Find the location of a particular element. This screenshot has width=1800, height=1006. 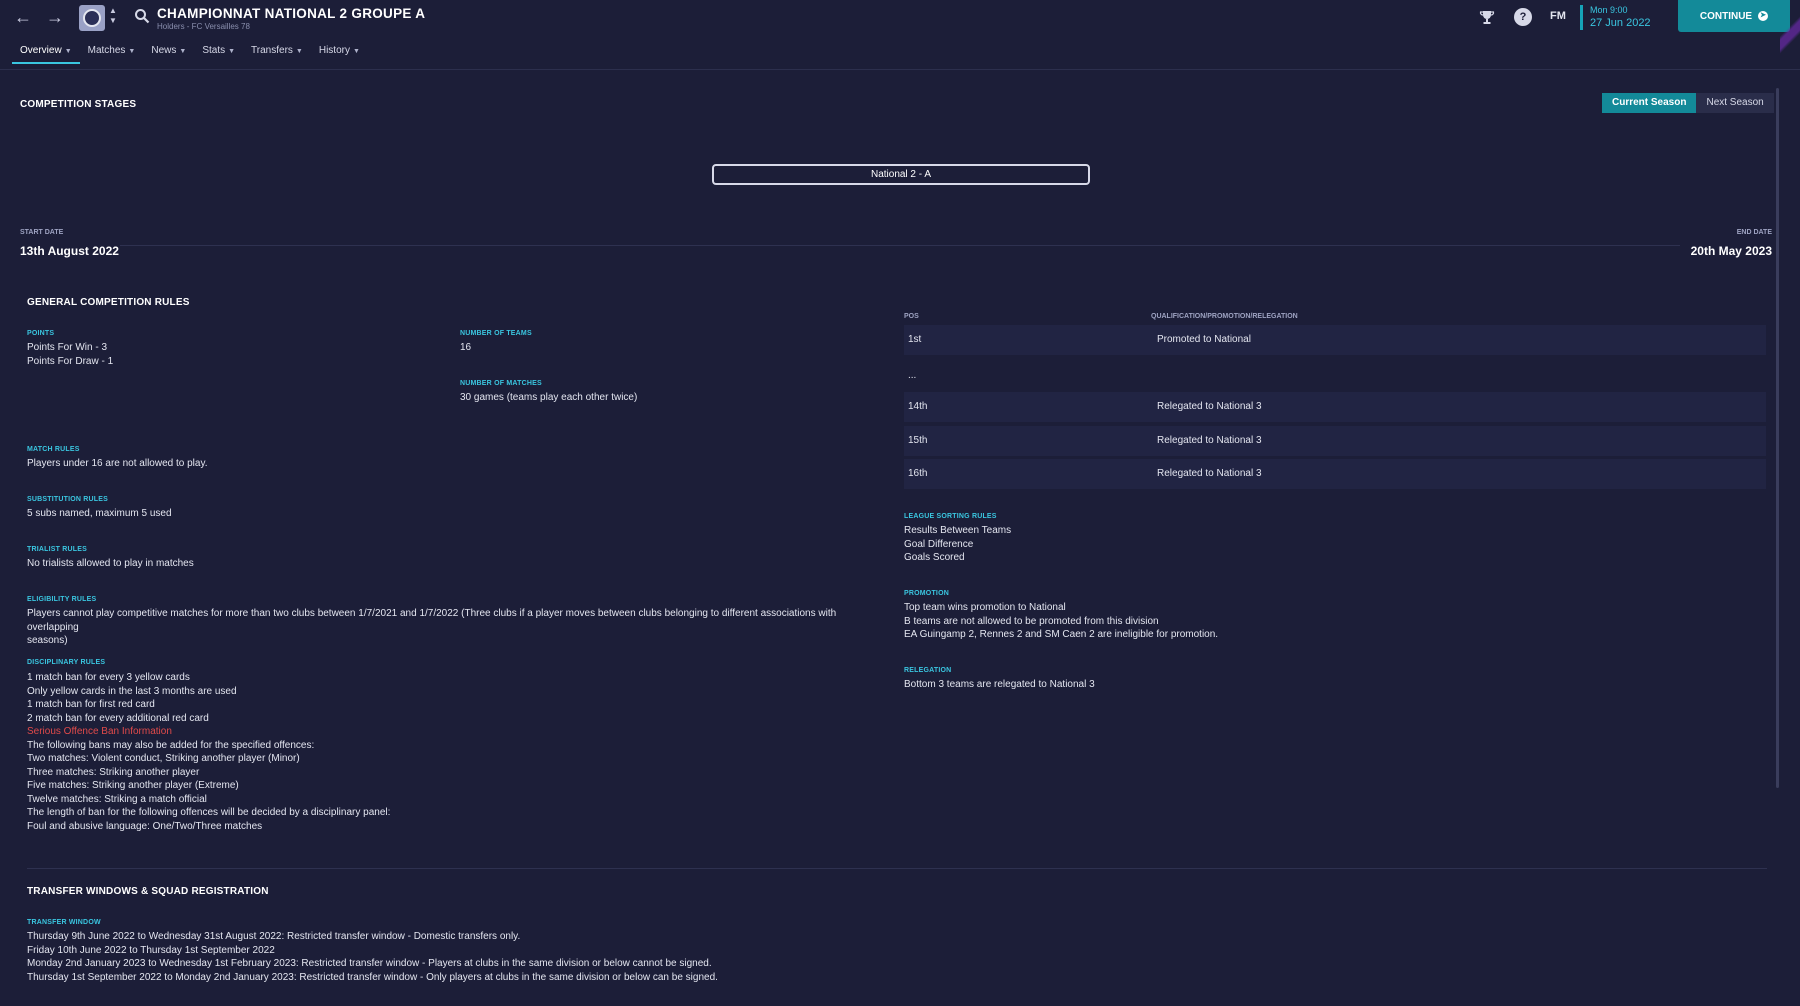

row-pos: 1st is located at coordinates (915, 339).